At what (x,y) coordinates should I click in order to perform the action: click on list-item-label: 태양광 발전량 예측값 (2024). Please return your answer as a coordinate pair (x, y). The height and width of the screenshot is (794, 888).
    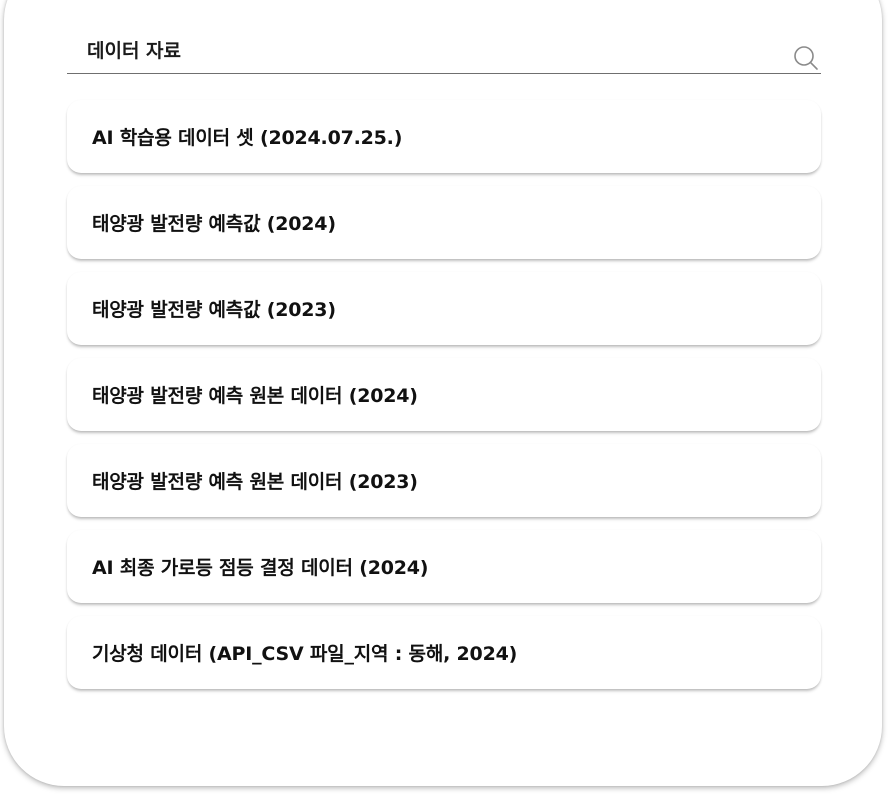
    Looking at the image, I should click on (214, 224).